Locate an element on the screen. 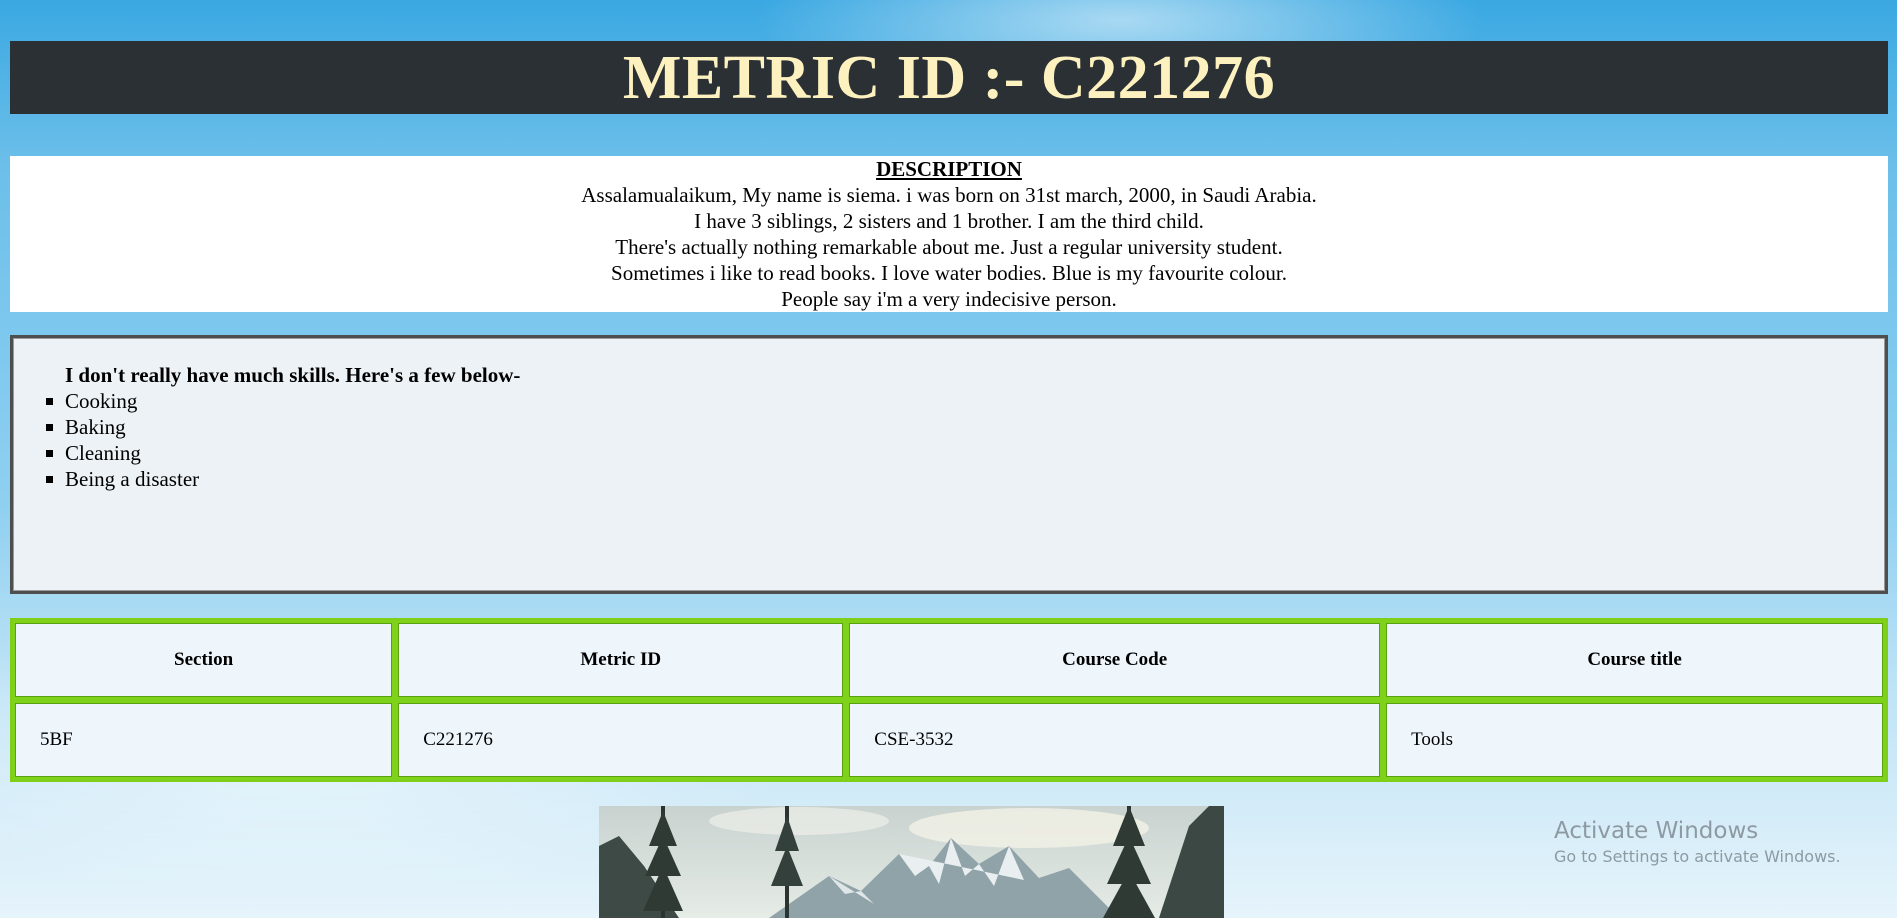  watermark-title: Activate Windows is located at coordinates (1656, 831).